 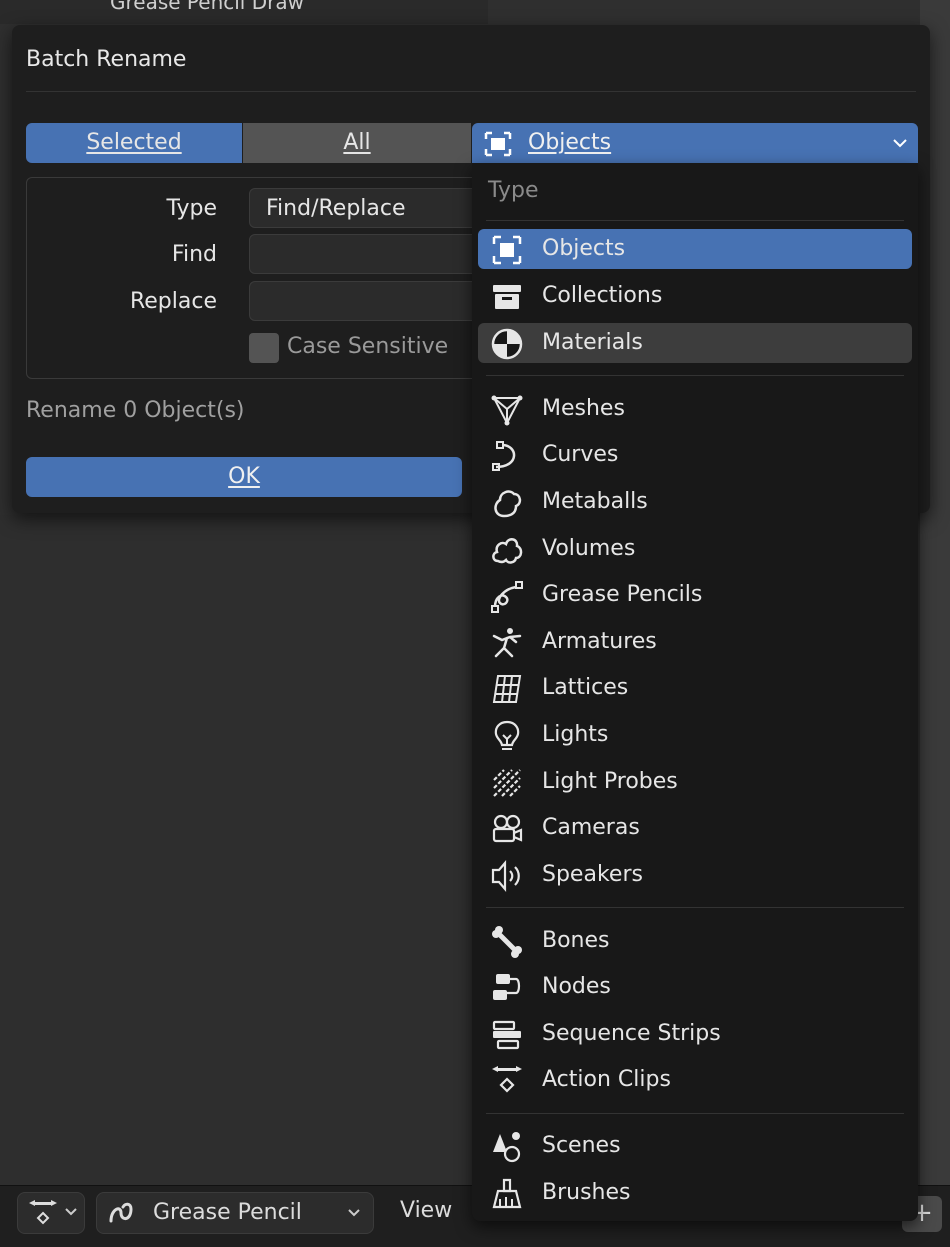 I want to click on menu-item-label: Curves, so click(x=580, y=454).